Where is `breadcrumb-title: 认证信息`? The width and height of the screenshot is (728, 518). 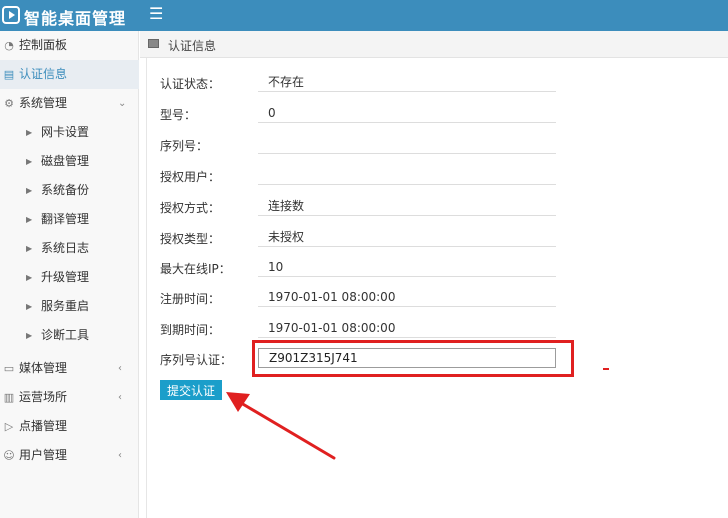 breadcrumb-title: 认证信息 is located at coordinates (192, 46).